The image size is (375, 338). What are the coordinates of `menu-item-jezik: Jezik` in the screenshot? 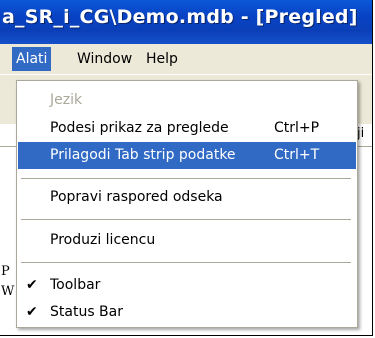 It's located at (187, 100).